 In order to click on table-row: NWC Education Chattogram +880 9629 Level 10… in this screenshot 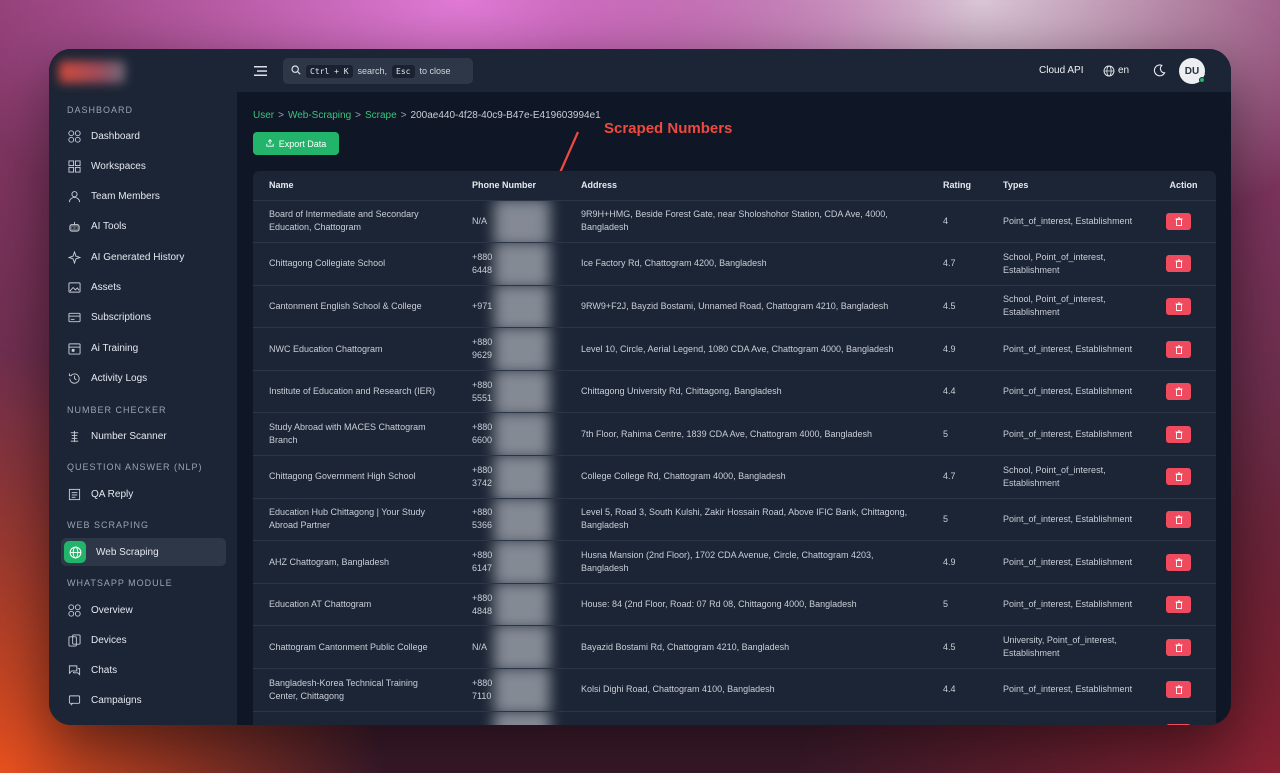, I will do `click(734, 349)`.